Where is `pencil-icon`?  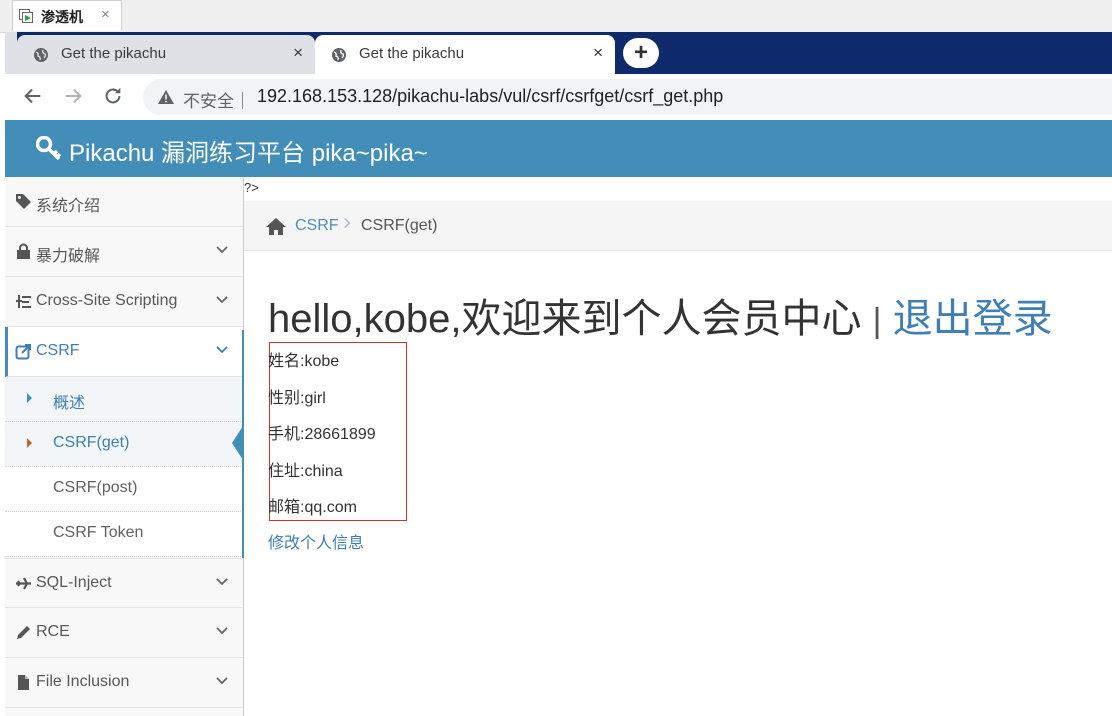
pencil-icon is located at coordinates (23, 632).